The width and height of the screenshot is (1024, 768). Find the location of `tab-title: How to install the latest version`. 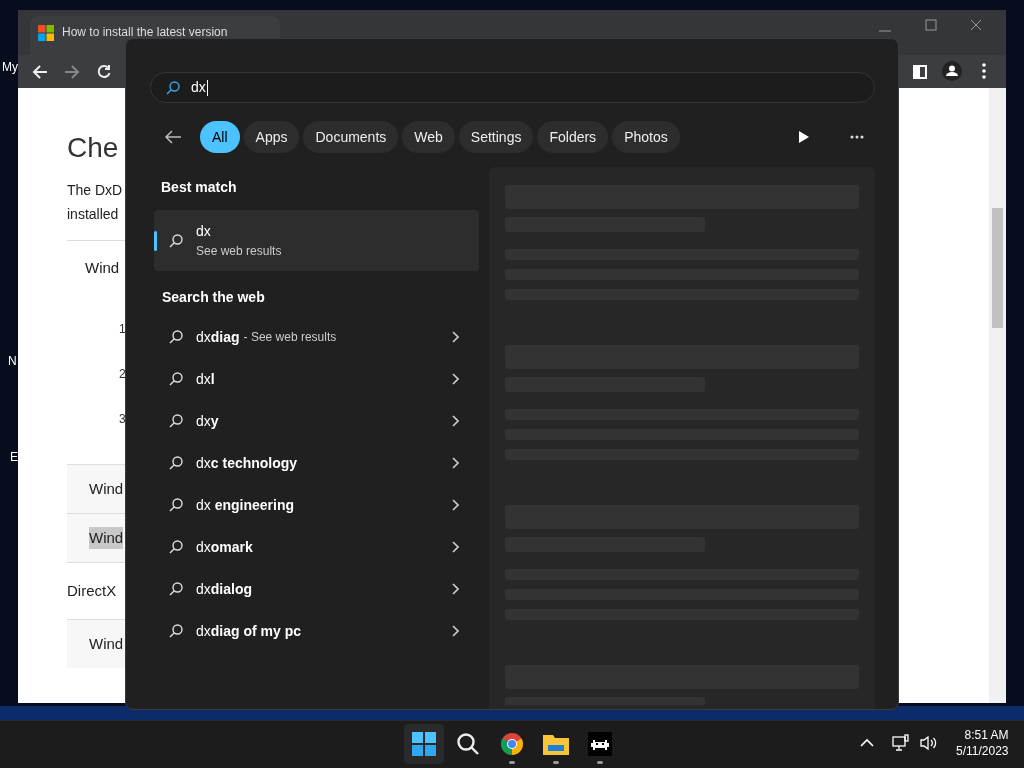

tab-title: How to install the latest version is located at coordinates (145, 32).